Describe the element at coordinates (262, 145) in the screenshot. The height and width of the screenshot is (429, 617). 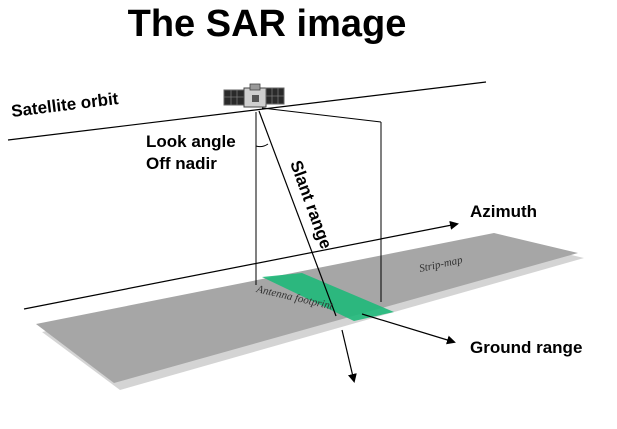
I see `look-angle-arc` at that location.